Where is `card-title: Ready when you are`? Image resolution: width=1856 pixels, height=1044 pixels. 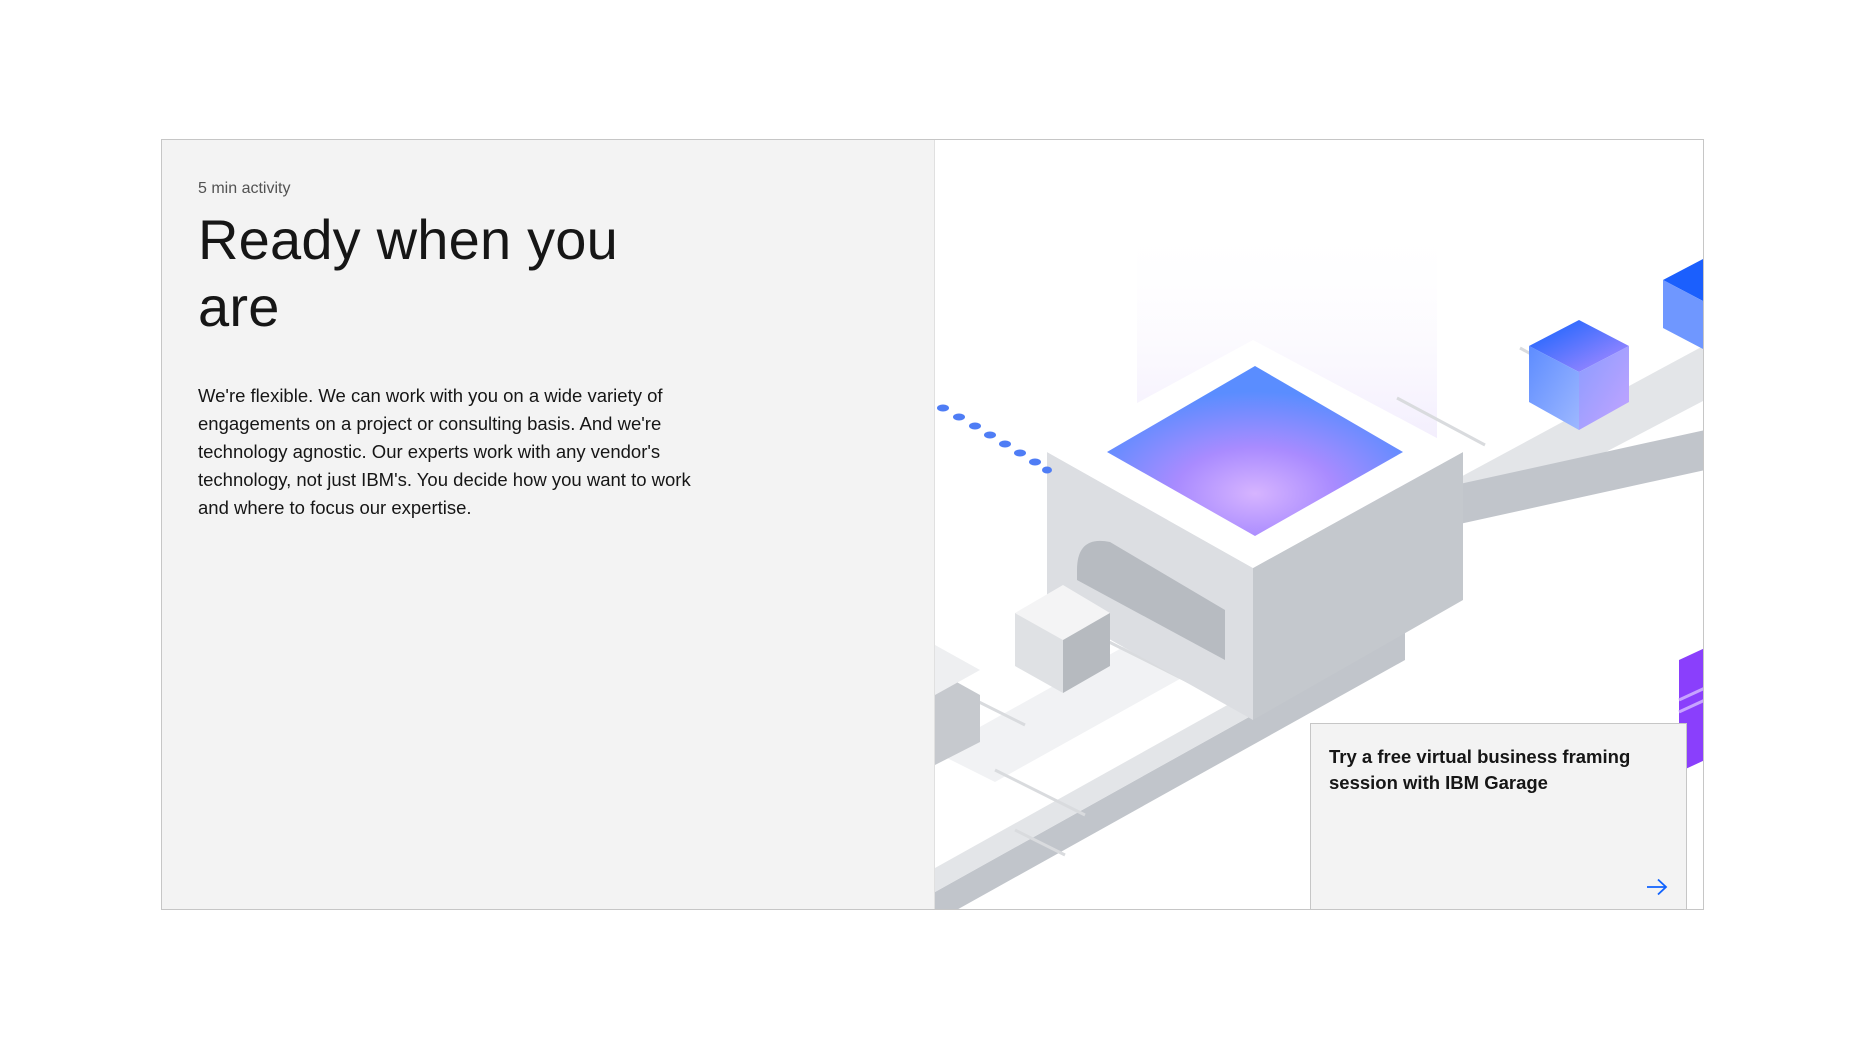
card-title: Ready when you are is located at coordinates (408, 273).